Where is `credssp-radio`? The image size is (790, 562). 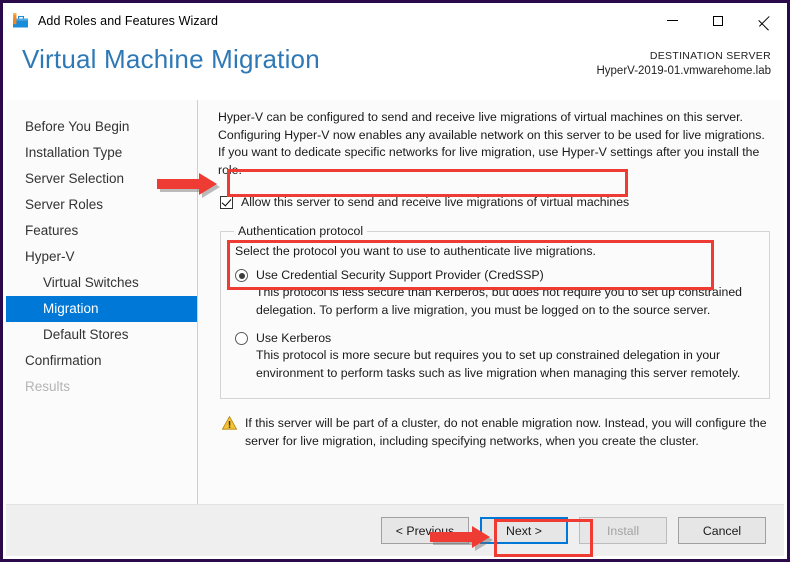 credssp-radio is located at coordinates (241, 275).